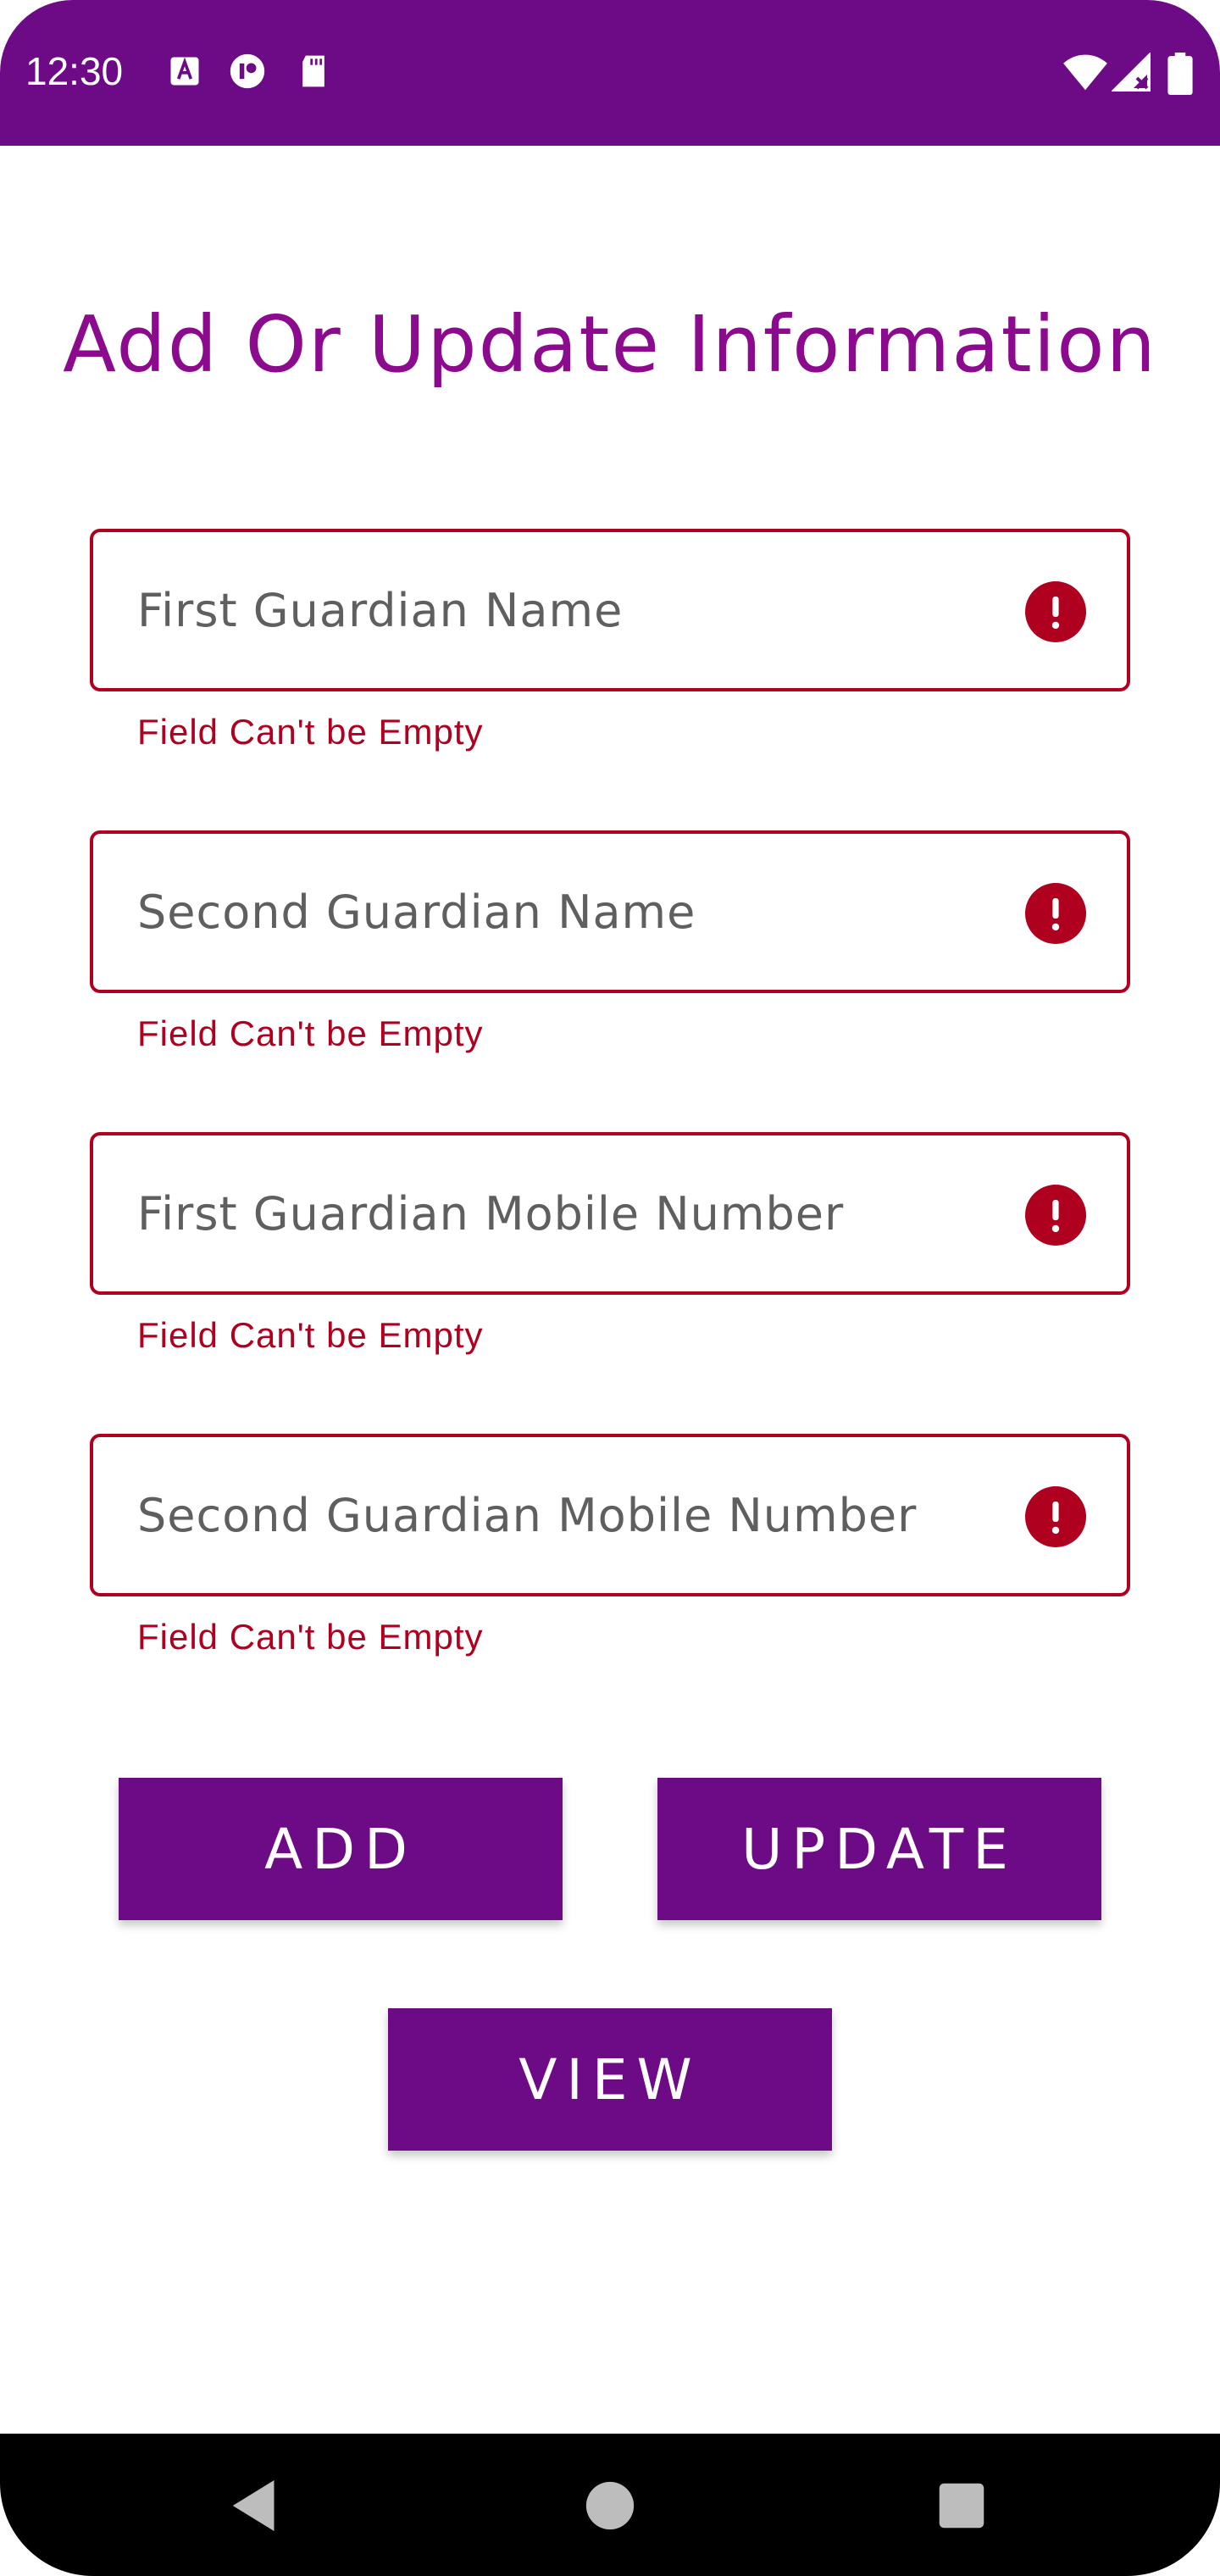  Describe the element at coordinates (247, 71) in the screenshot. I see `app-circle-icon` at that location.